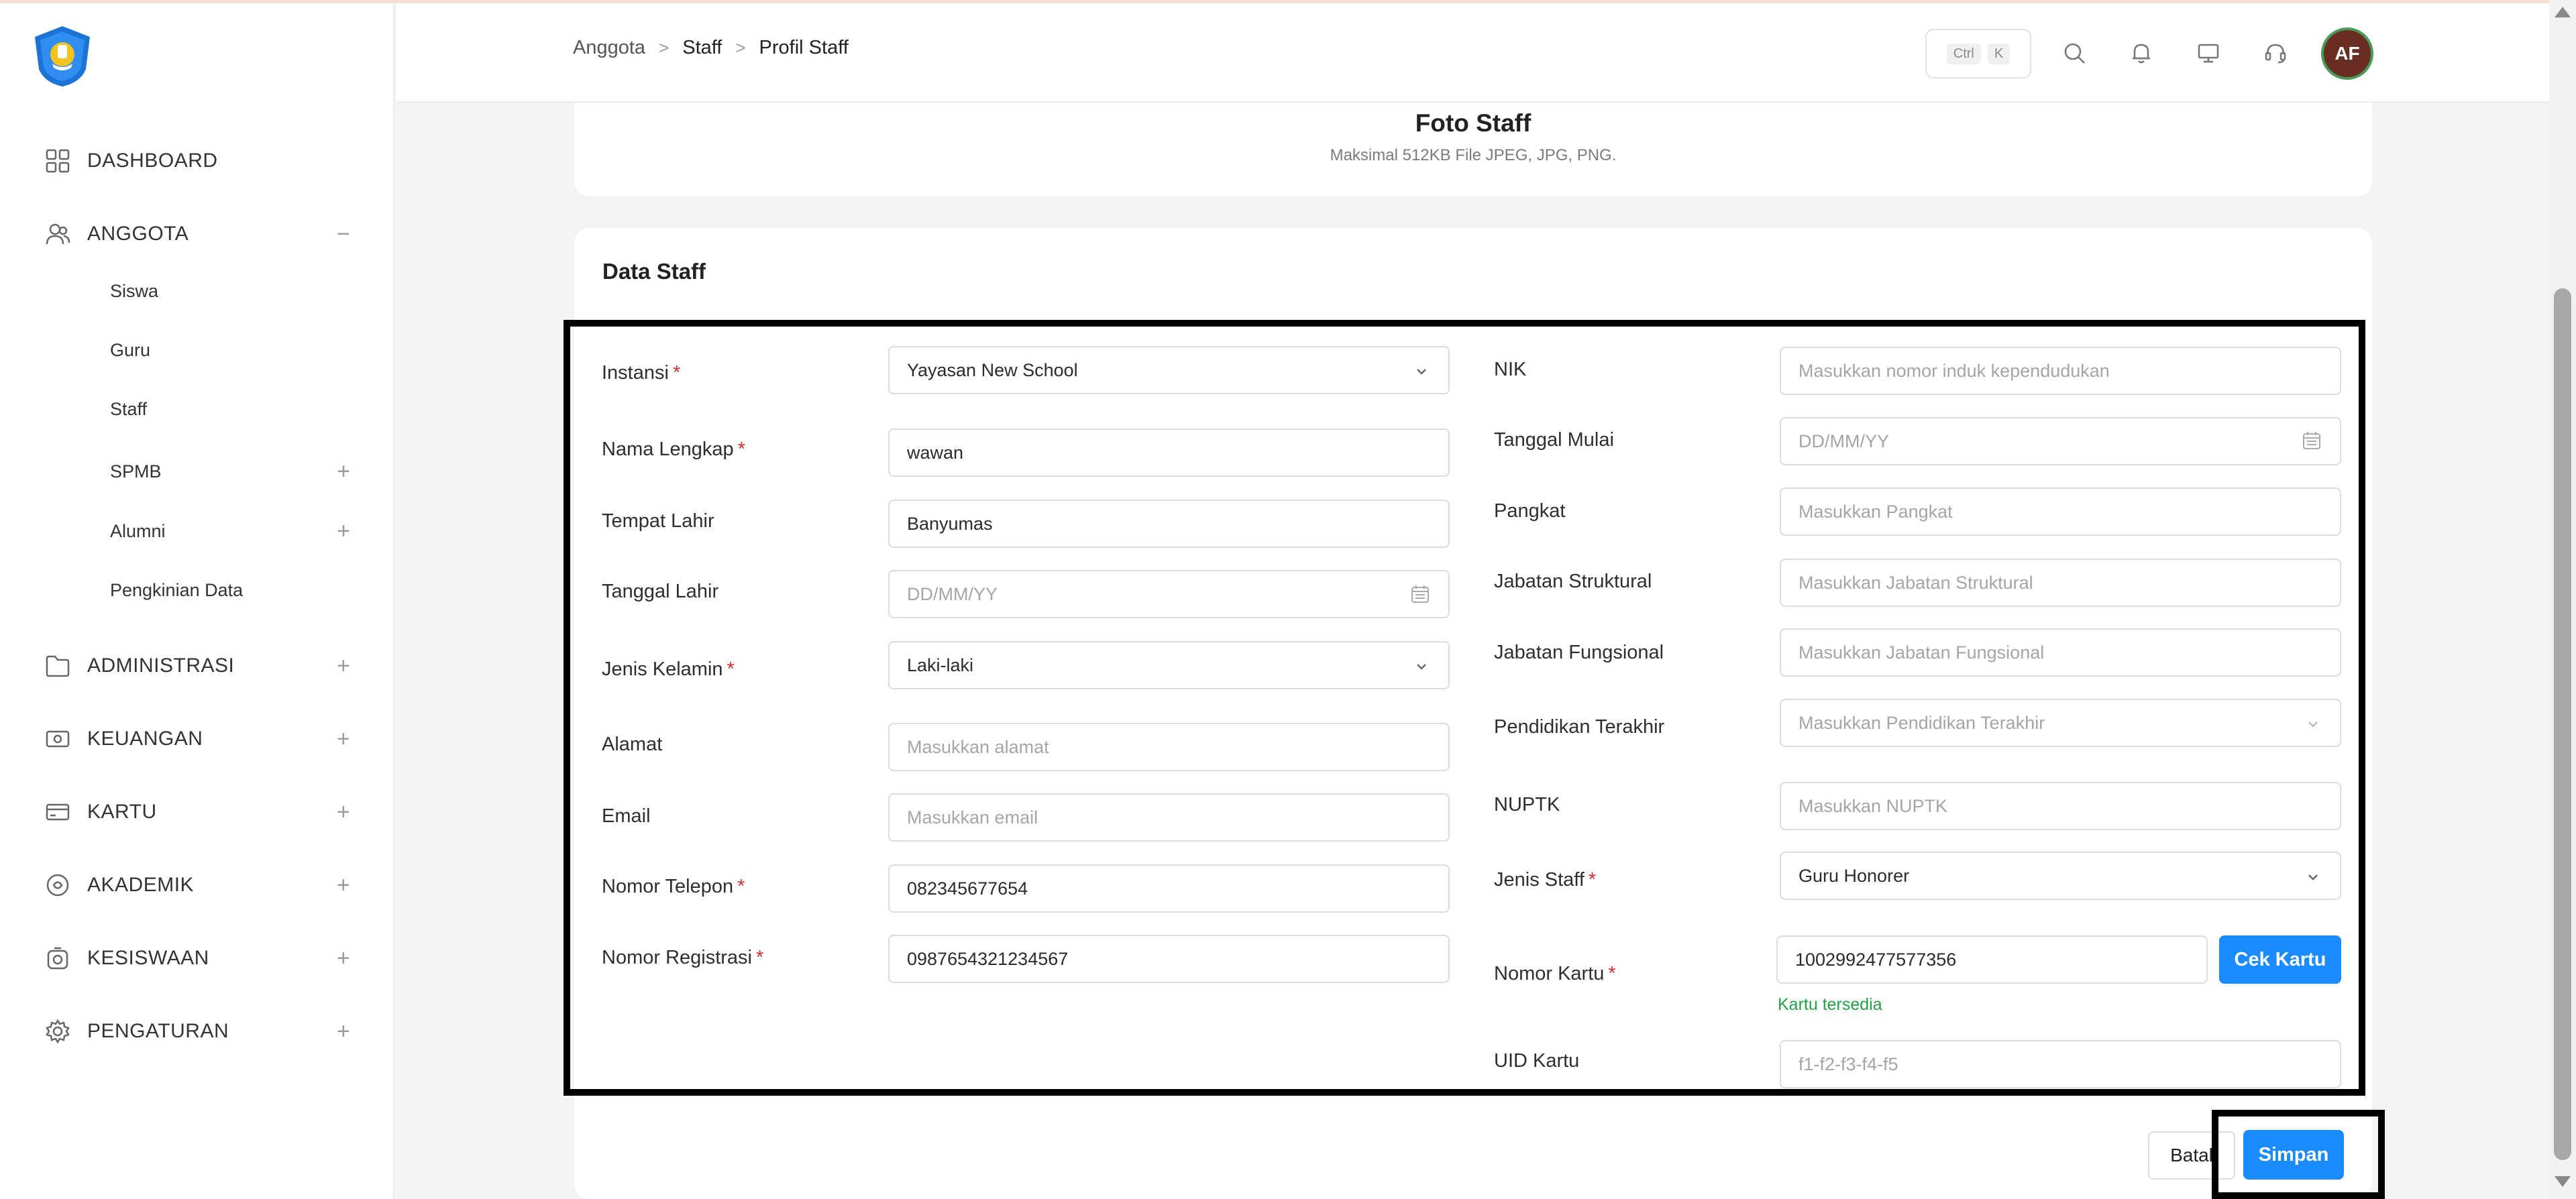 This screenshot has height=1199, width=2576. What do you see at coordinates (138, 234) in the screenshot?
I see `sidebar-item-label: ANGGOTA` at bounding box center [138, 234].